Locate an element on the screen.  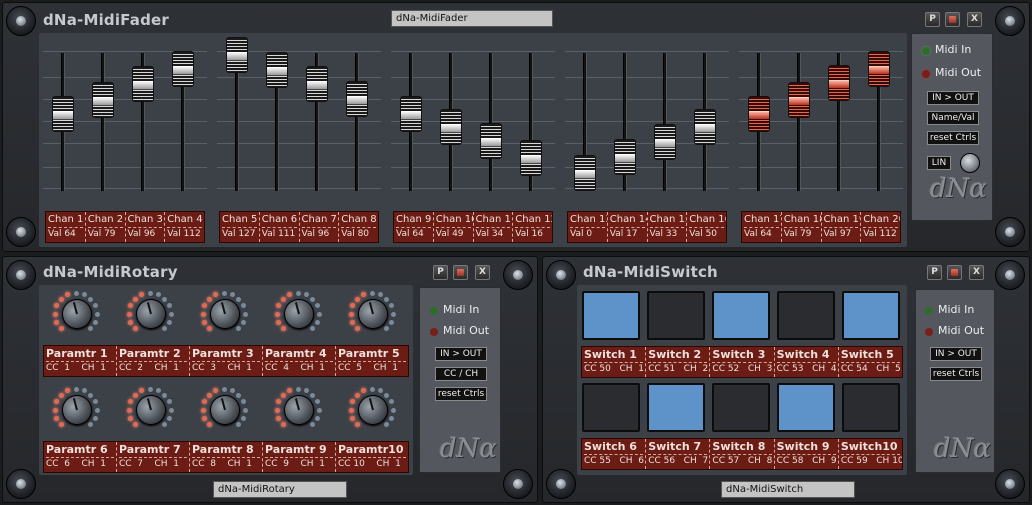
param-label: Paramtr 8 CC 8 CH 1 is located at coordinates (226, 457).